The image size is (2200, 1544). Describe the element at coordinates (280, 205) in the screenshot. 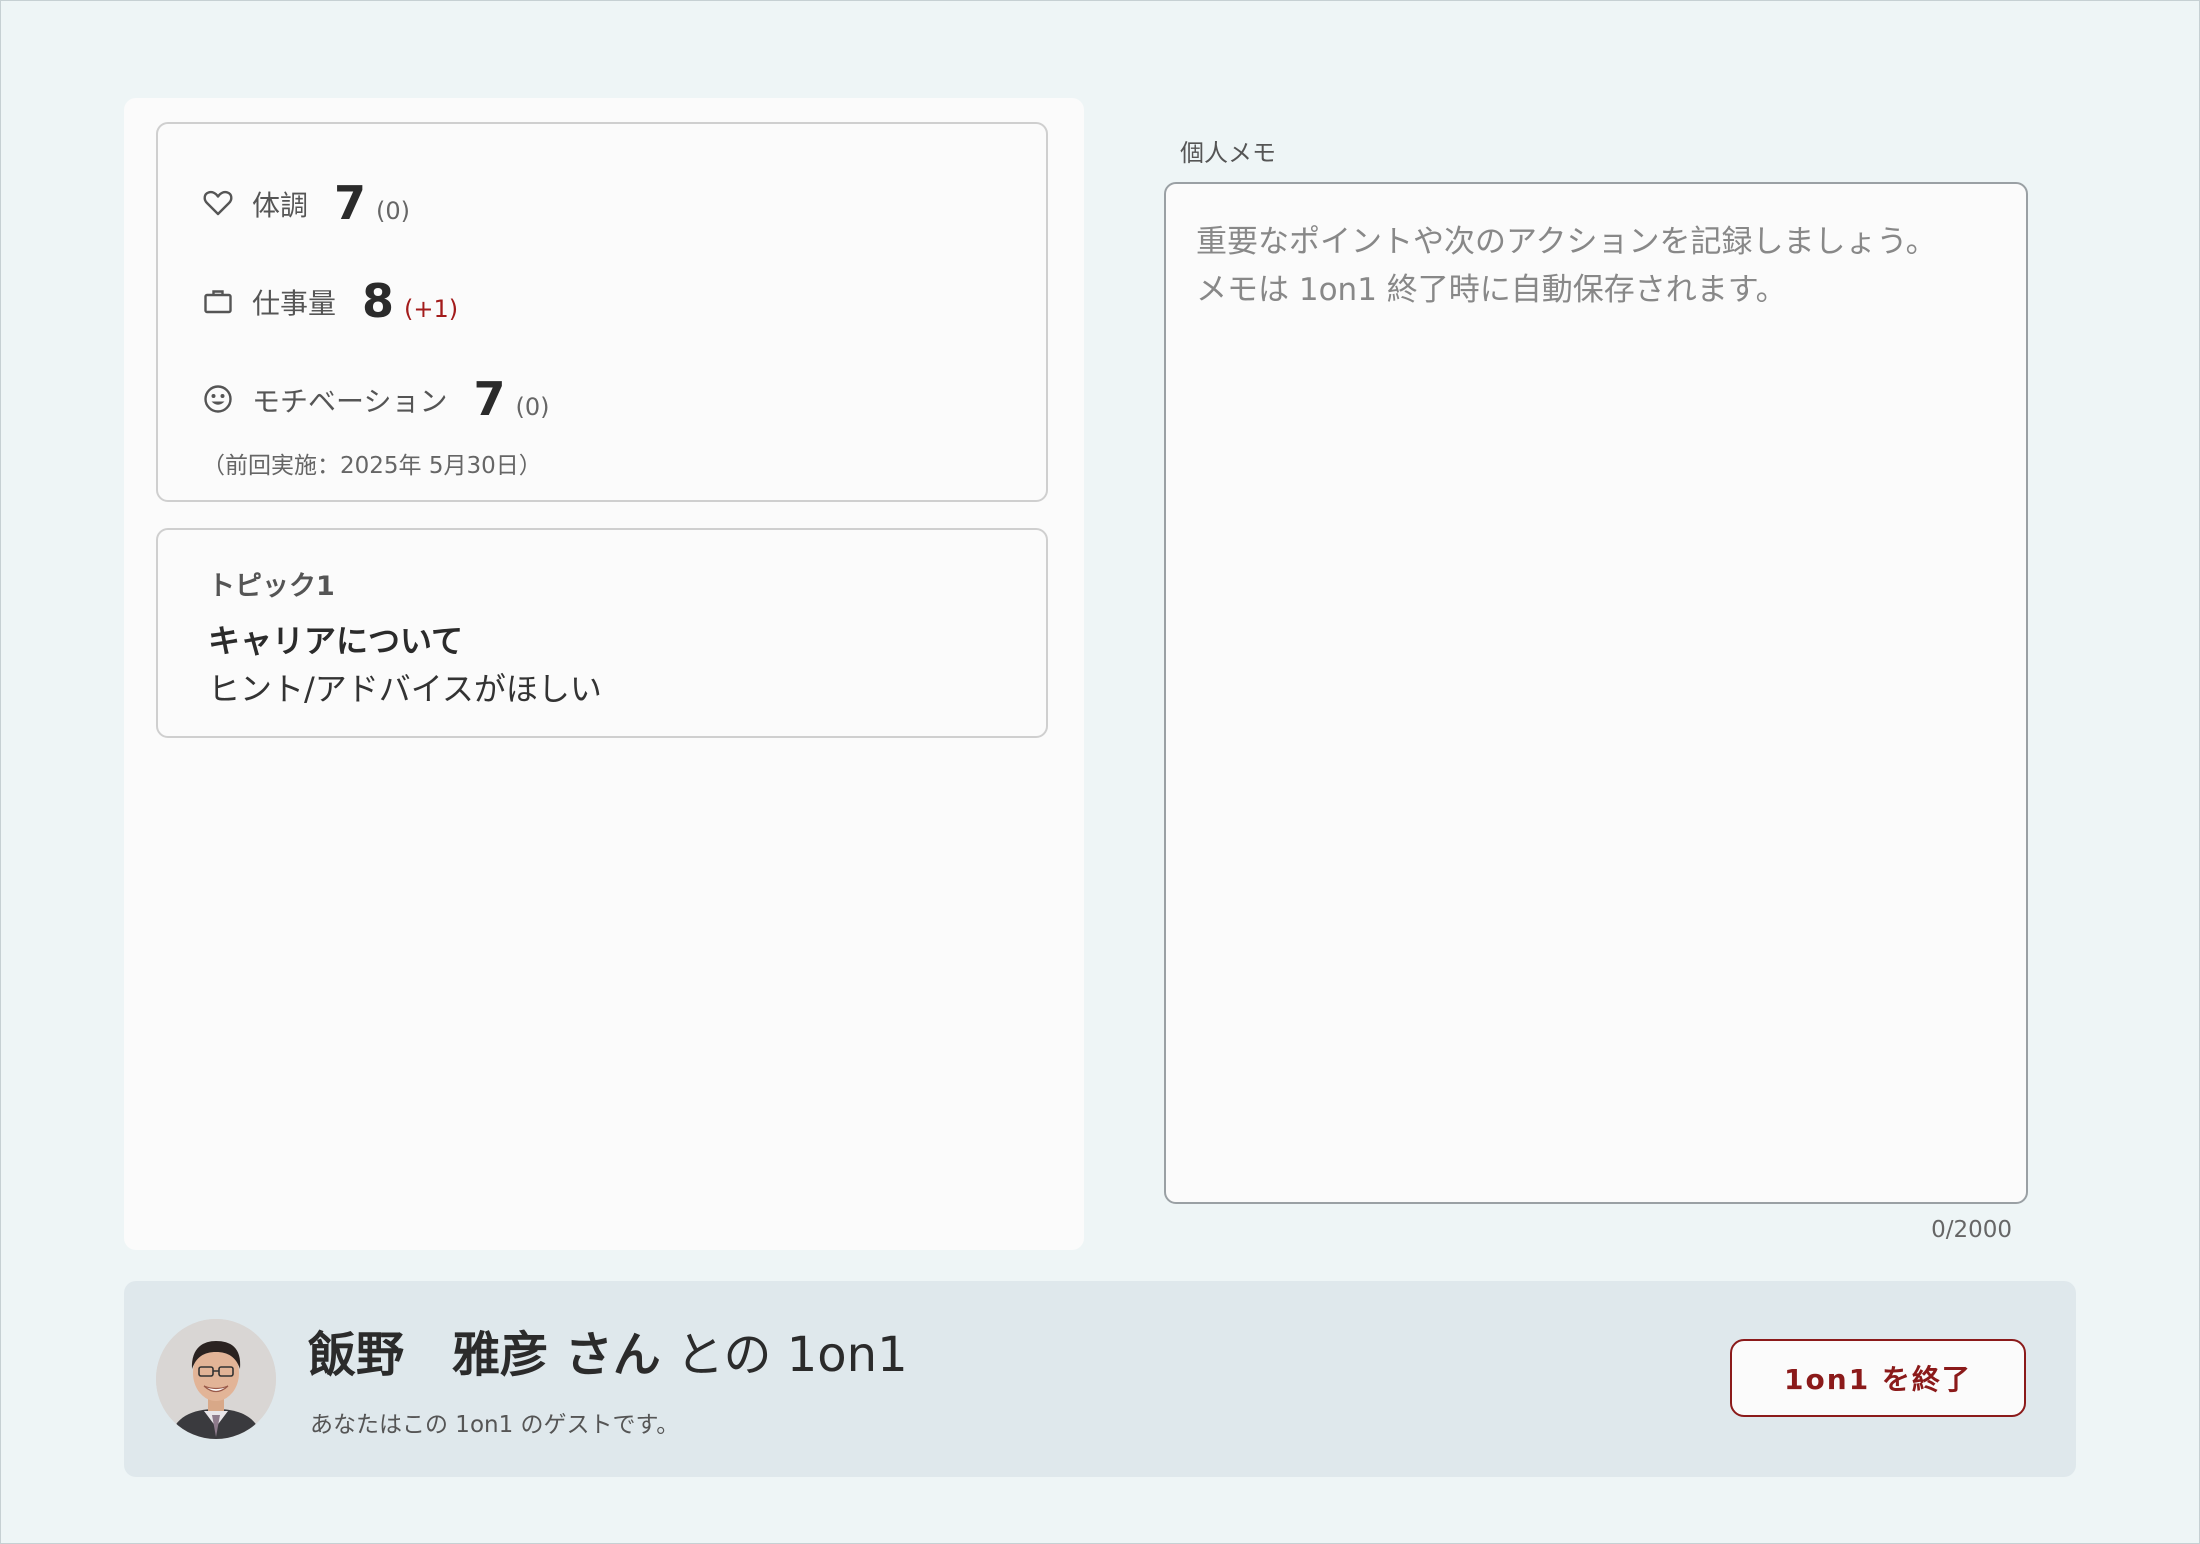

I see `metric-label: 体調` at that location.